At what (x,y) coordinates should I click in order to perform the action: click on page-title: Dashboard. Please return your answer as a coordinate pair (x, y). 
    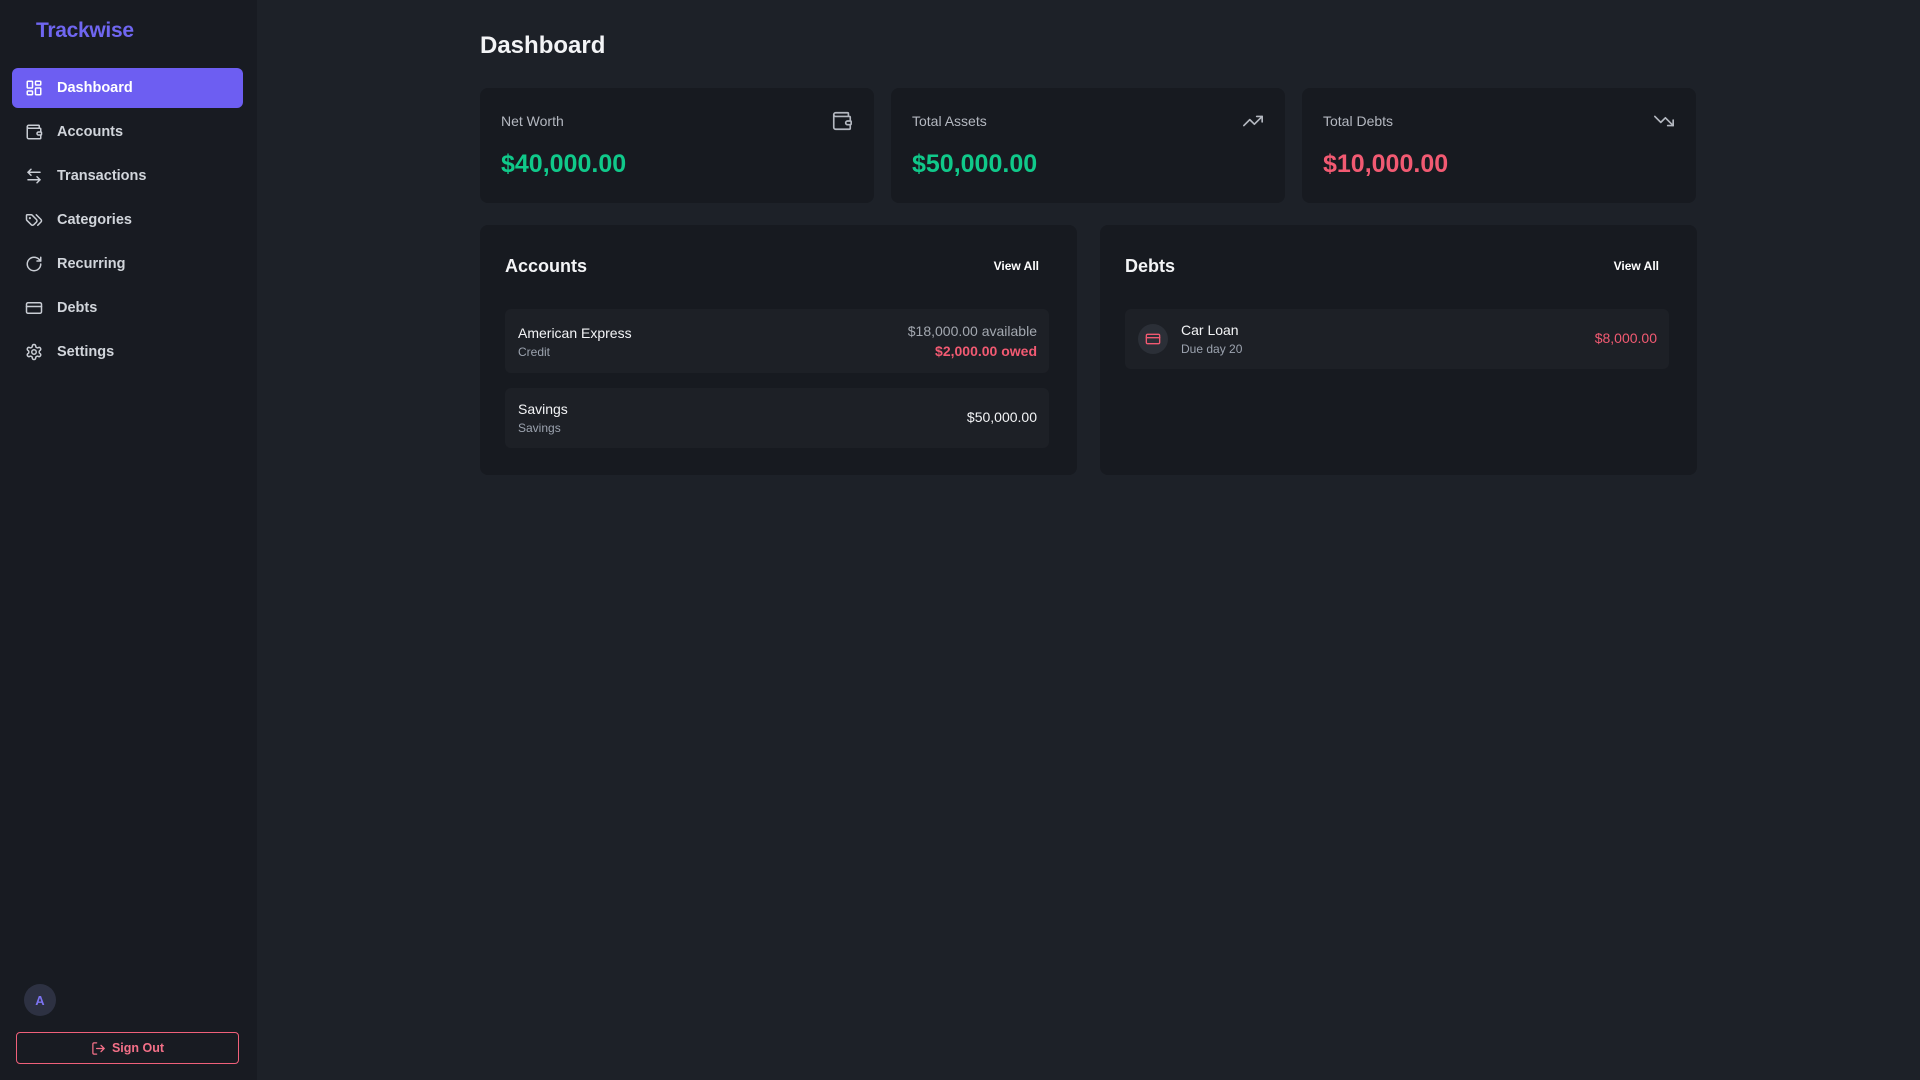
    Looking at the image, I should click on (543, 45).